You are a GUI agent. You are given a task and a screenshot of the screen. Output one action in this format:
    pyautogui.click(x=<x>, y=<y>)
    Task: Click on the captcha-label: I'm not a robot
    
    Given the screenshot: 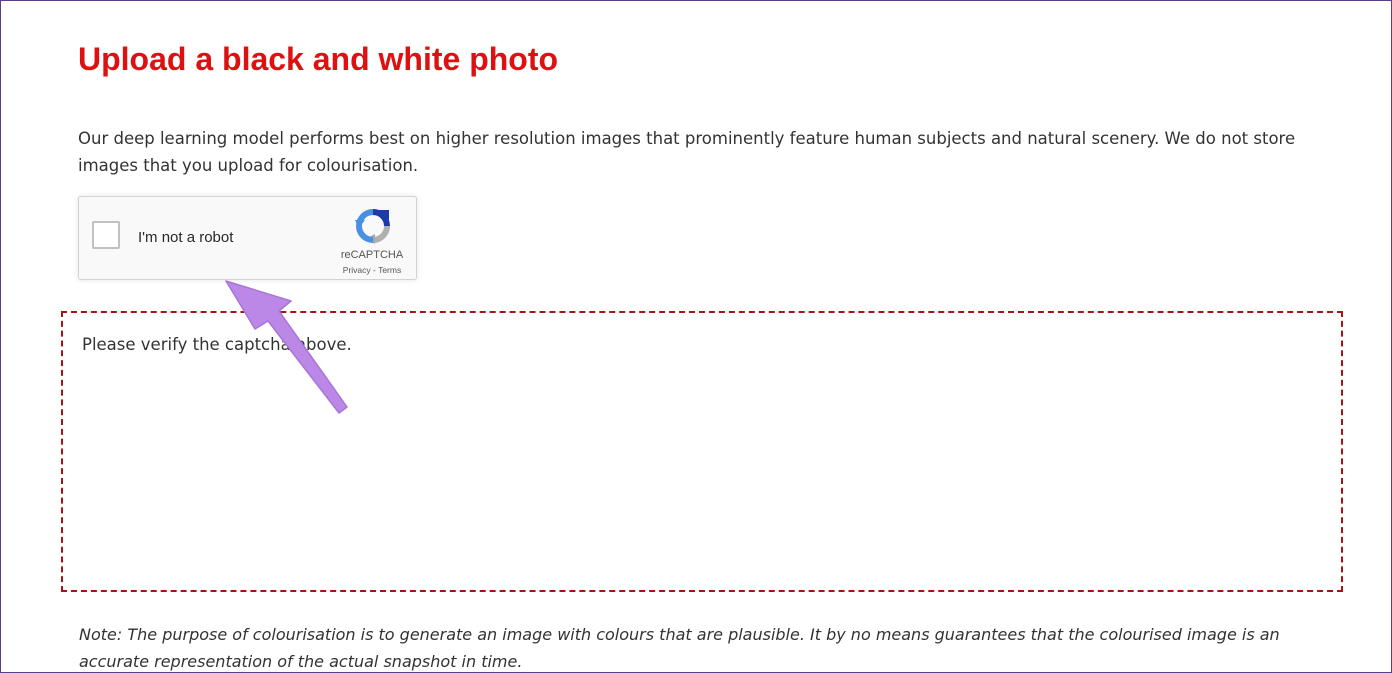 What is the action you would take?
    pyautogui.click(x=186, y=237)
    